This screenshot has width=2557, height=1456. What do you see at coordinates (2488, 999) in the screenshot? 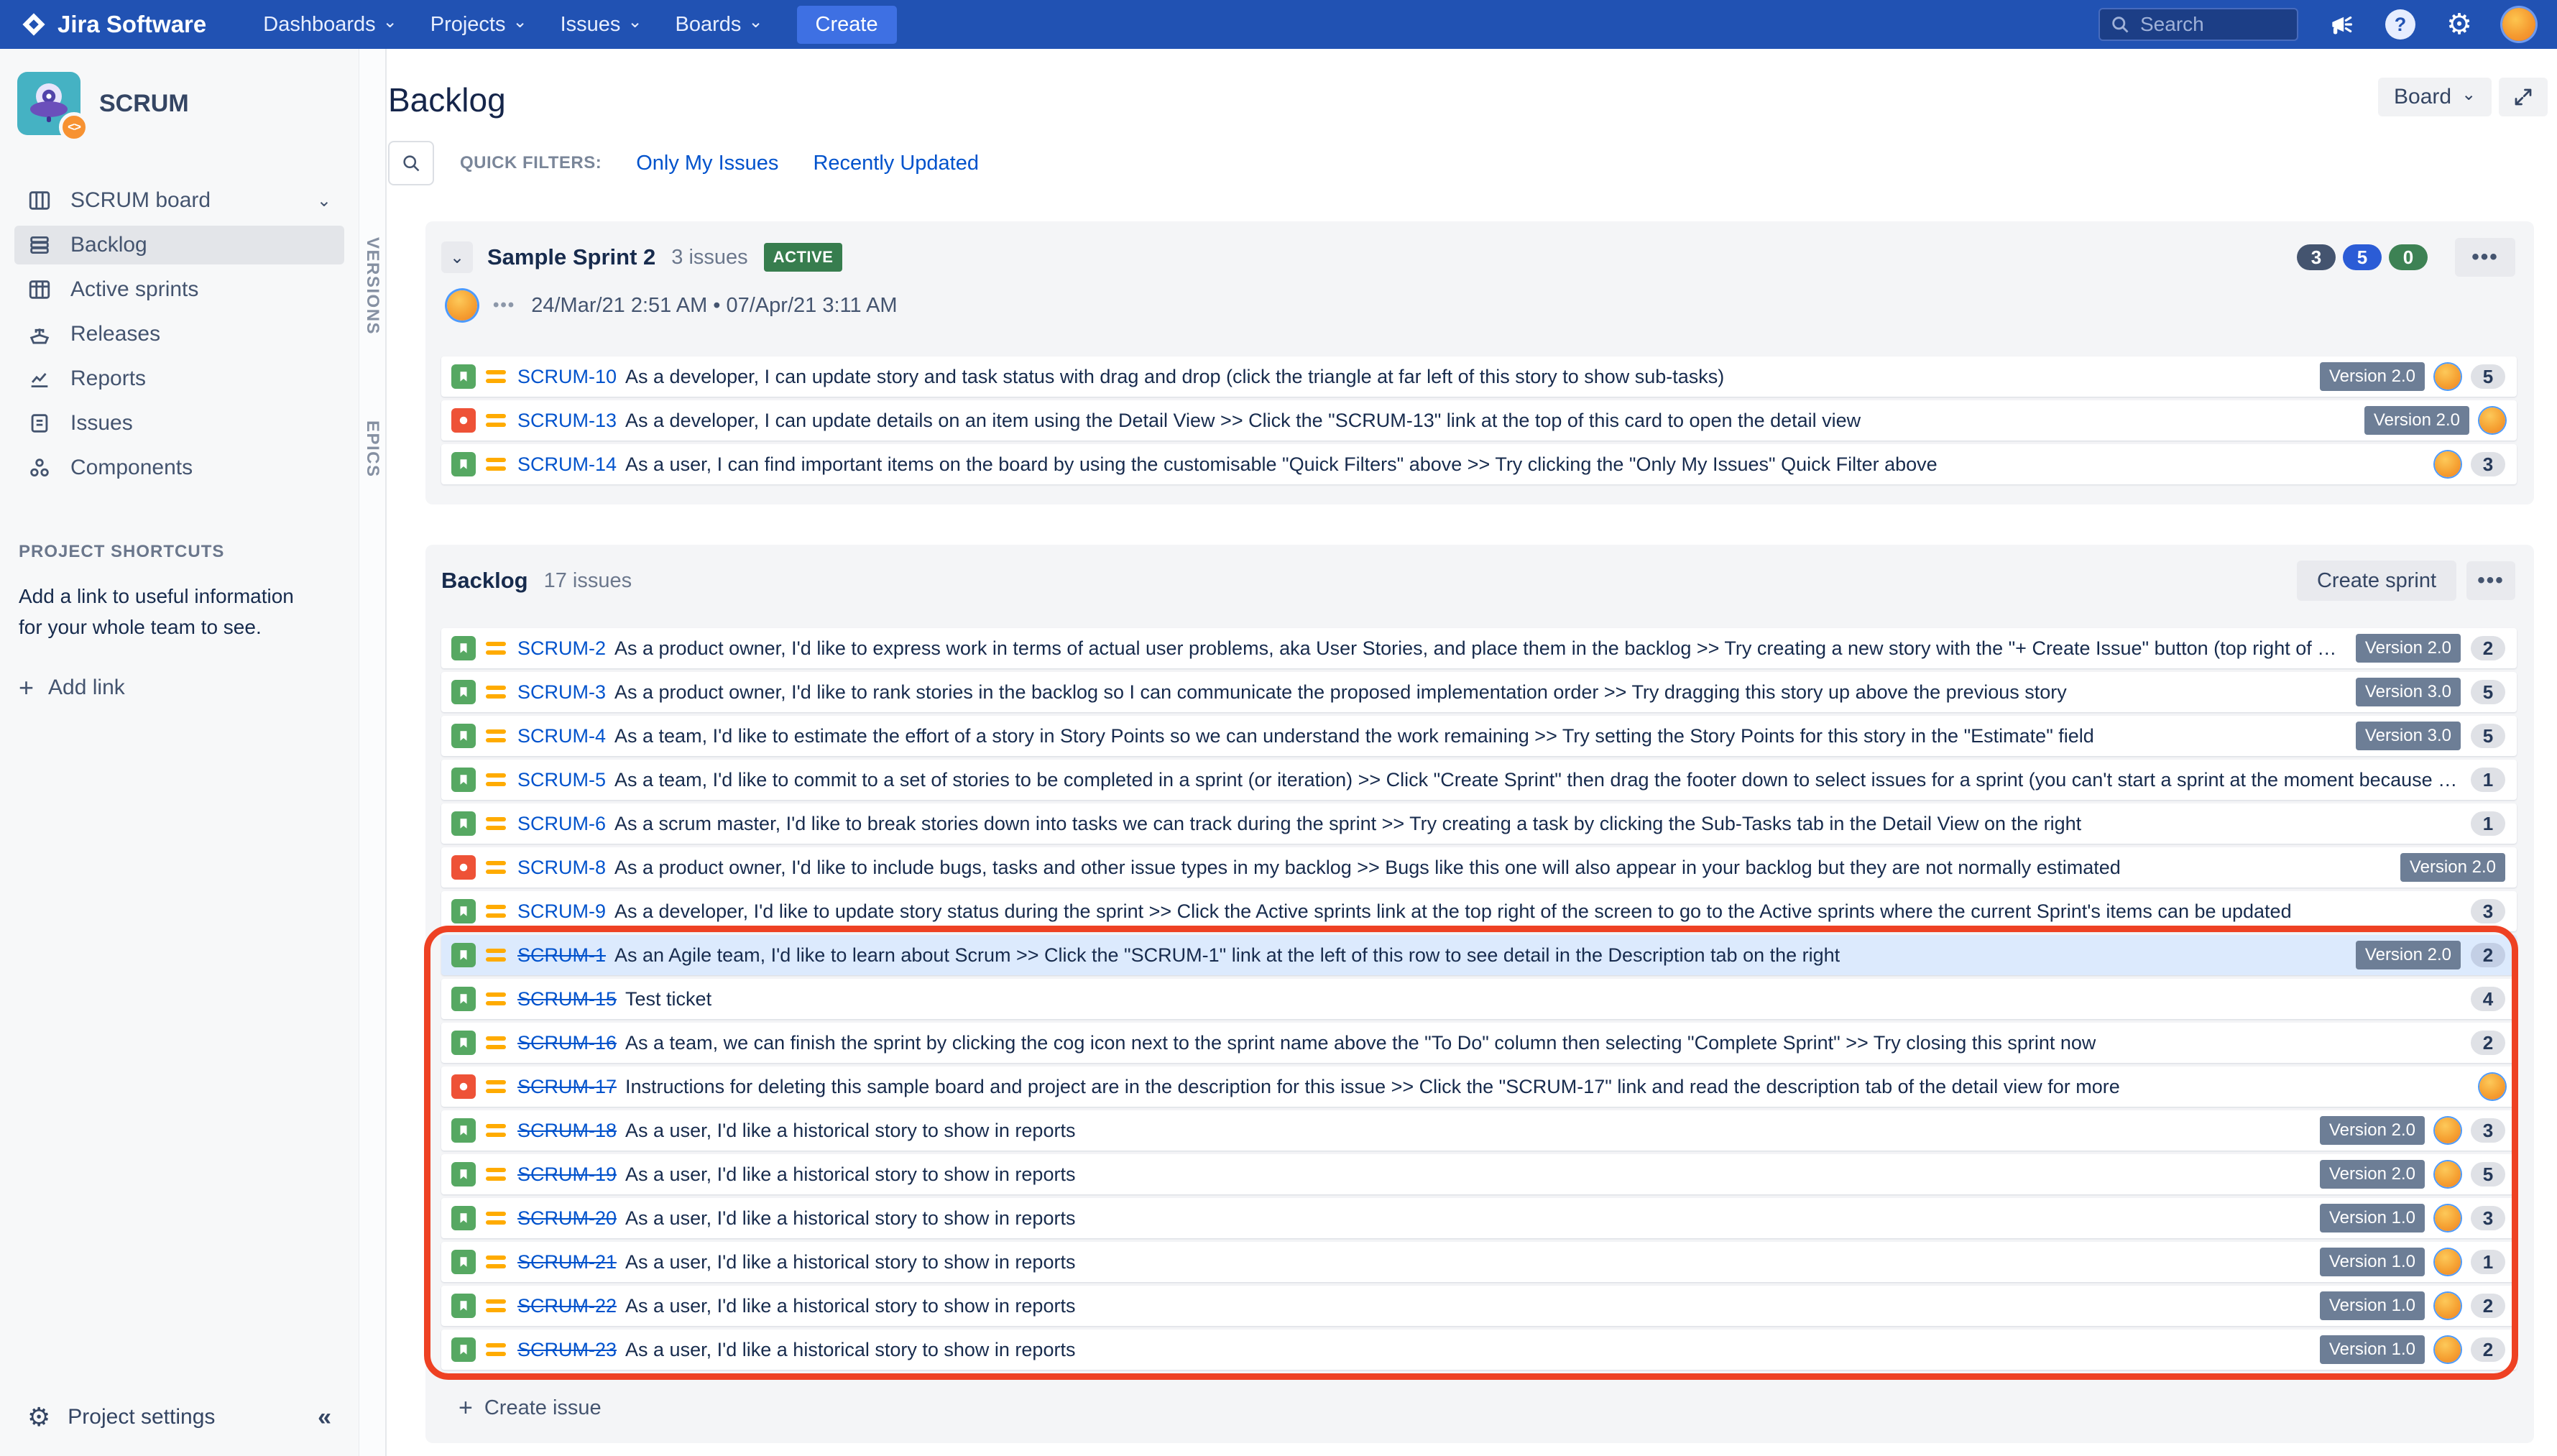
I see `estimate-badge: 4` at bounding box center [2488, 999].